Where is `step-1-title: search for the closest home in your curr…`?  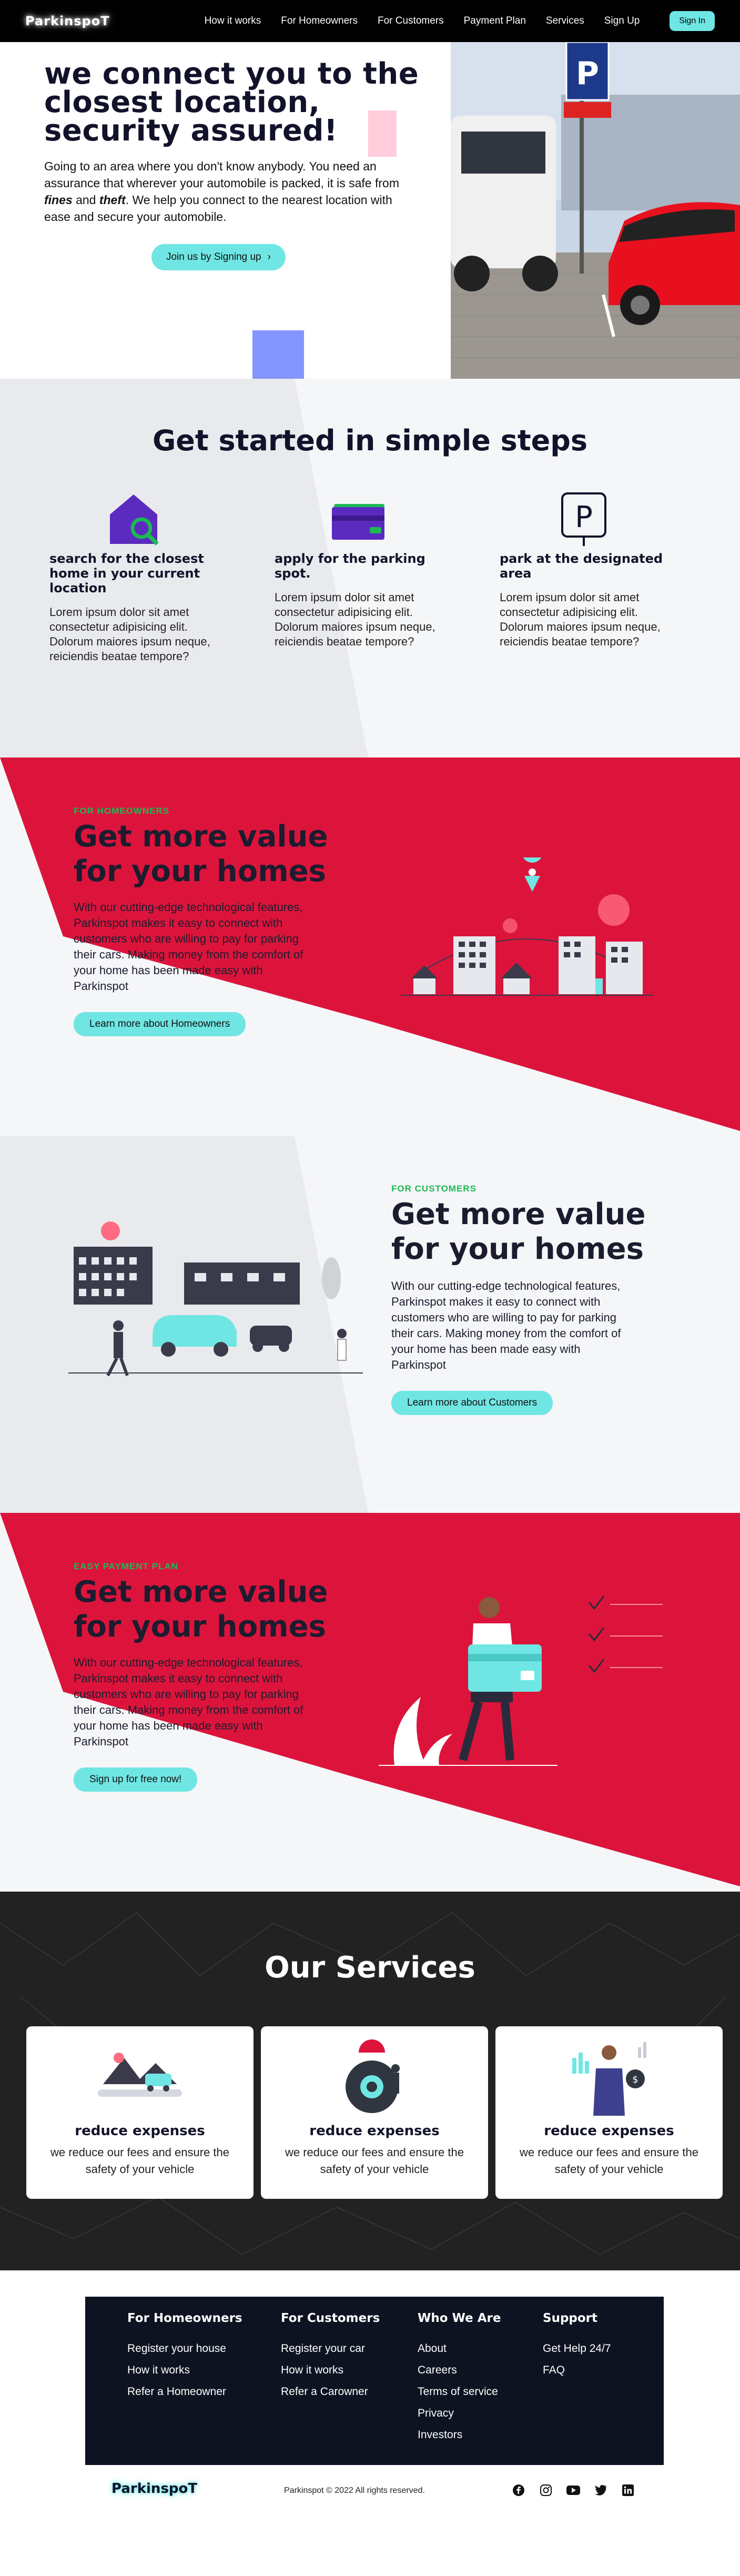
step-1-title: search for the closest home in your curr… is located at coordinates (126, 573).